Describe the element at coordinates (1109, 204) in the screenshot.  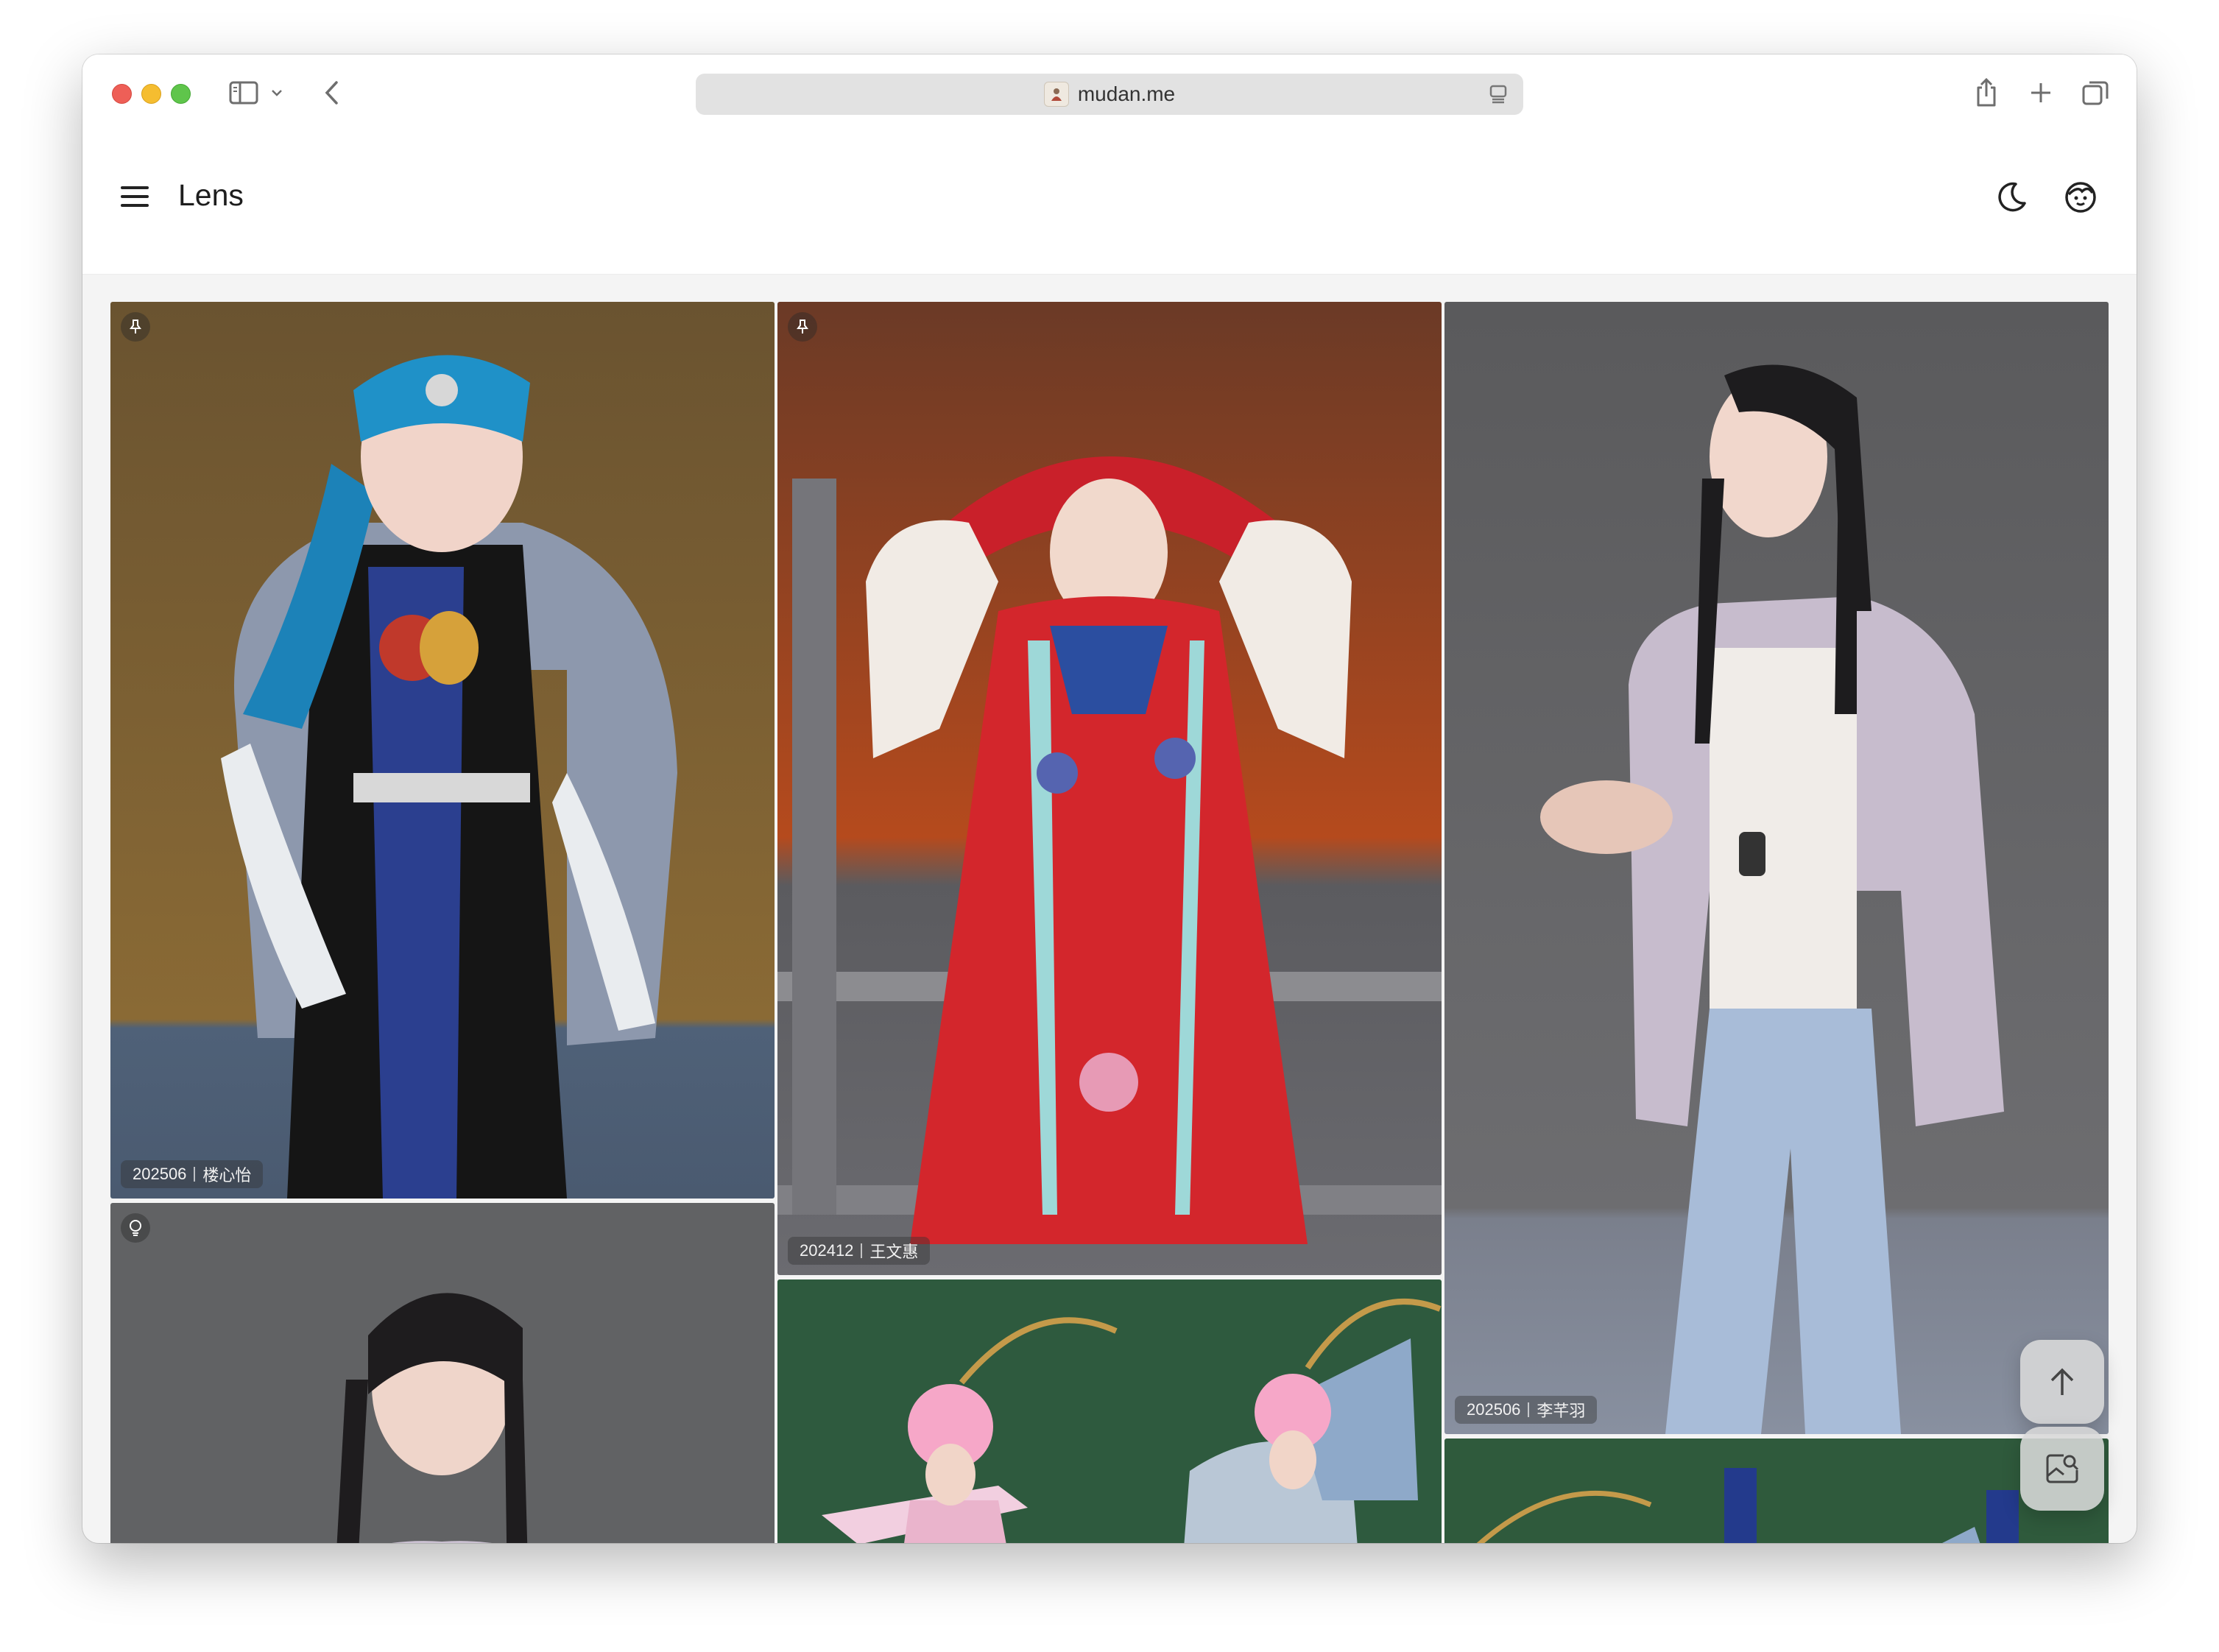
I see `app-header: Lens` at that location.